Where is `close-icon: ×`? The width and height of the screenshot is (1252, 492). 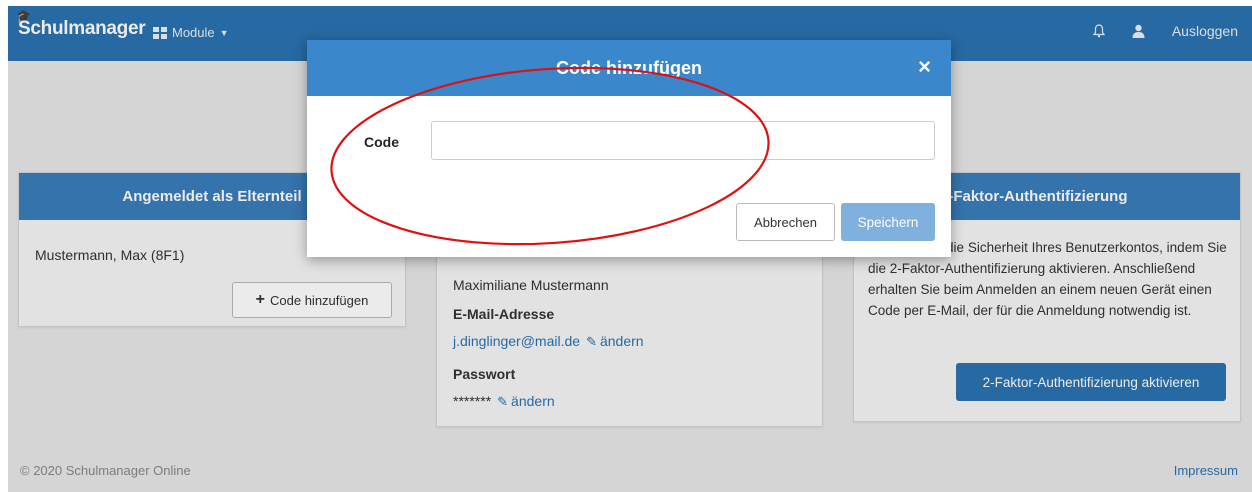
close-icon: × is located at coordinates (924, 67).